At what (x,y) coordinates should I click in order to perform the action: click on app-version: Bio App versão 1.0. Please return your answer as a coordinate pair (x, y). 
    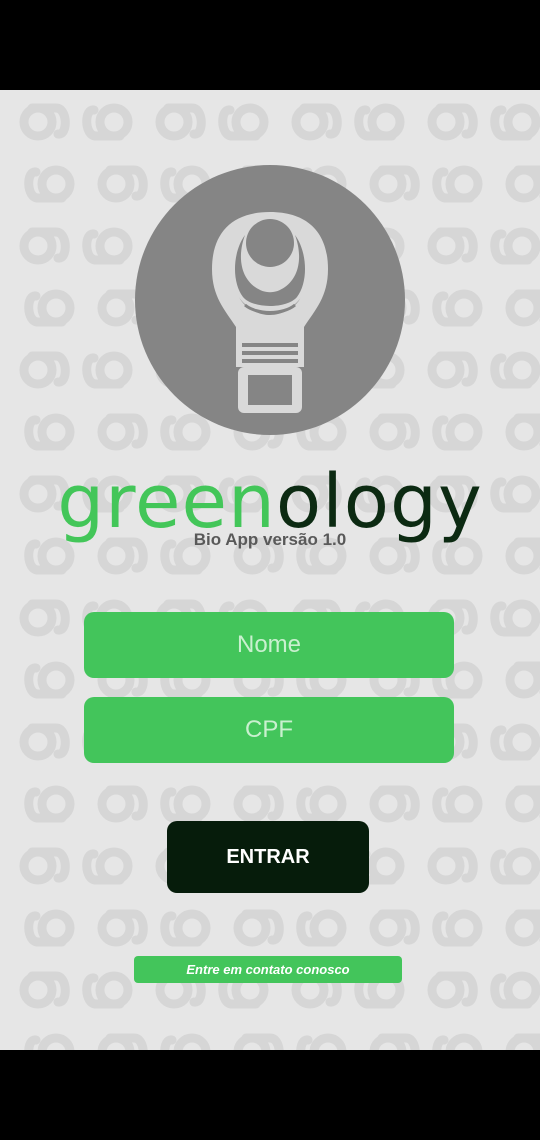
    Looking at the image, I should click on (270, 539).